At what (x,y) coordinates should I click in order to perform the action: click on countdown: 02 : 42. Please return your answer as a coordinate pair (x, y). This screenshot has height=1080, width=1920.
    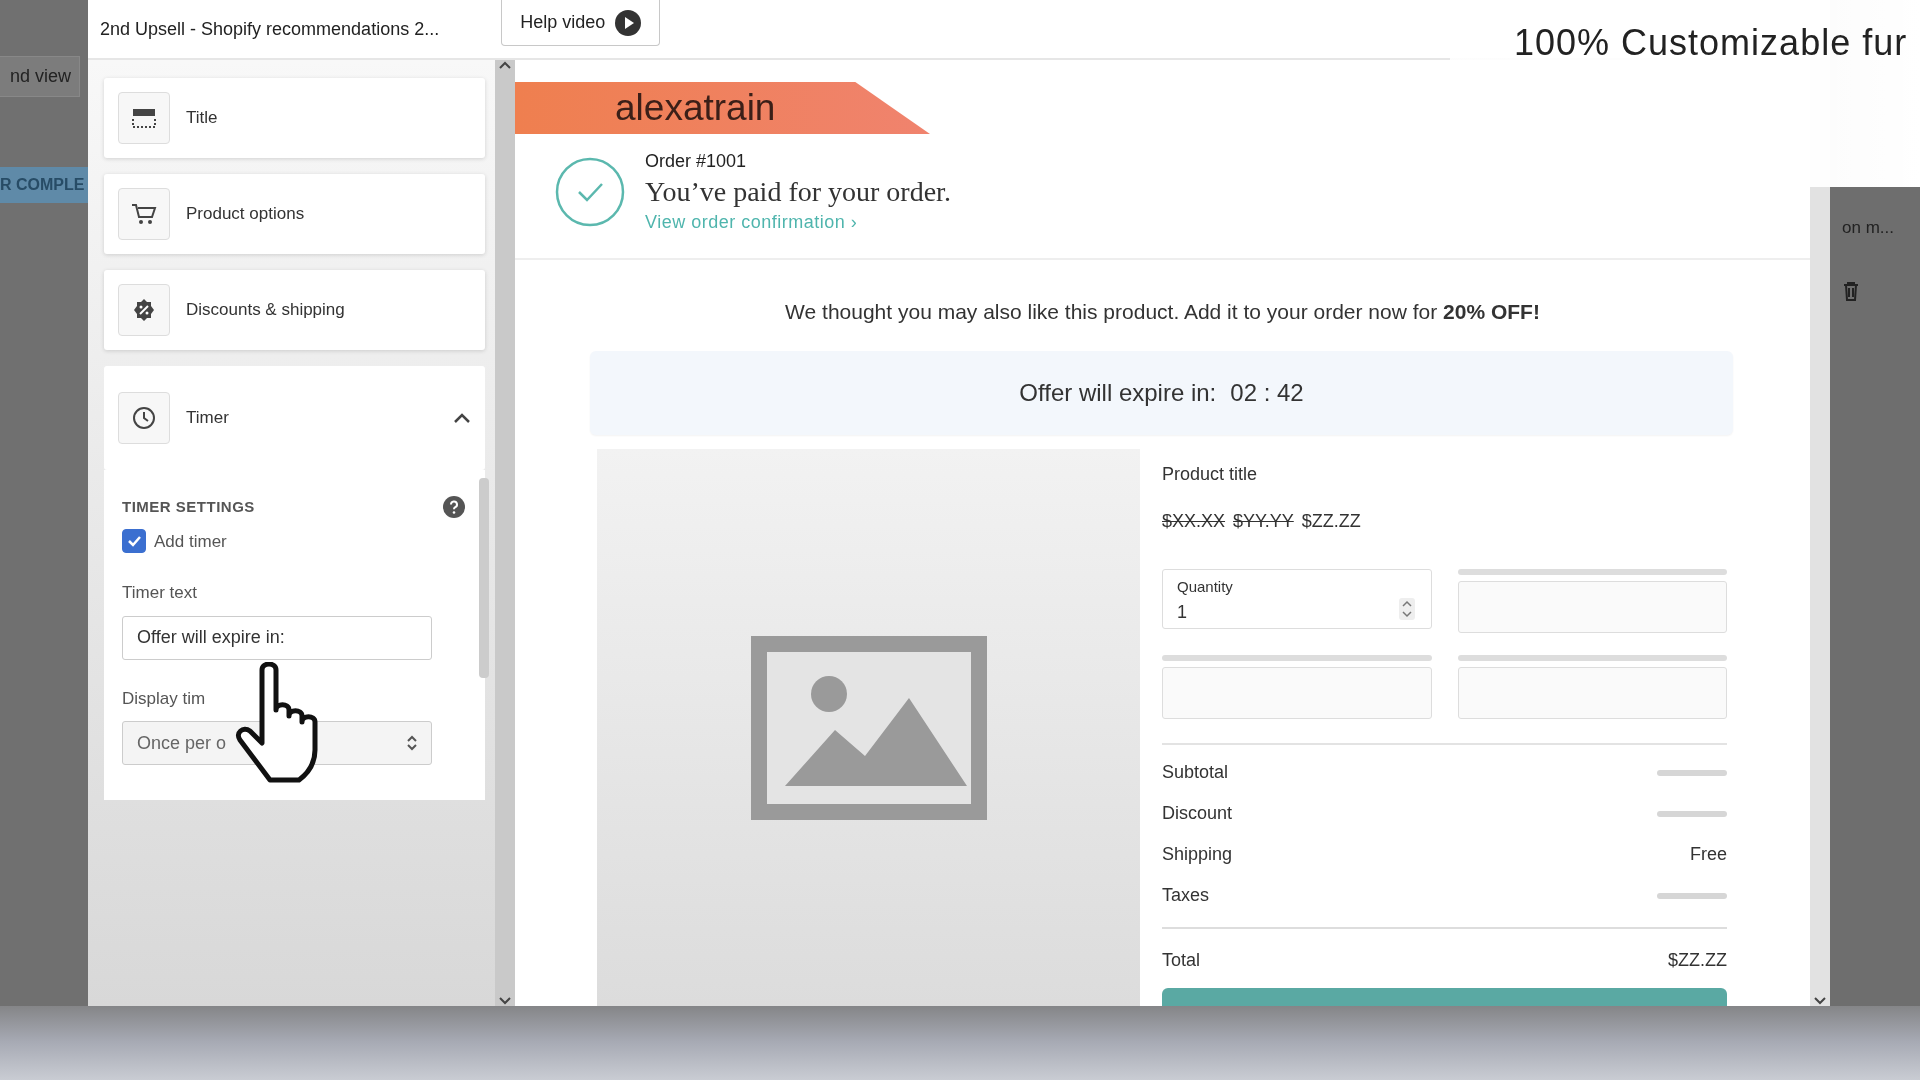
    Looking at the image, I should click on (1267, 393).